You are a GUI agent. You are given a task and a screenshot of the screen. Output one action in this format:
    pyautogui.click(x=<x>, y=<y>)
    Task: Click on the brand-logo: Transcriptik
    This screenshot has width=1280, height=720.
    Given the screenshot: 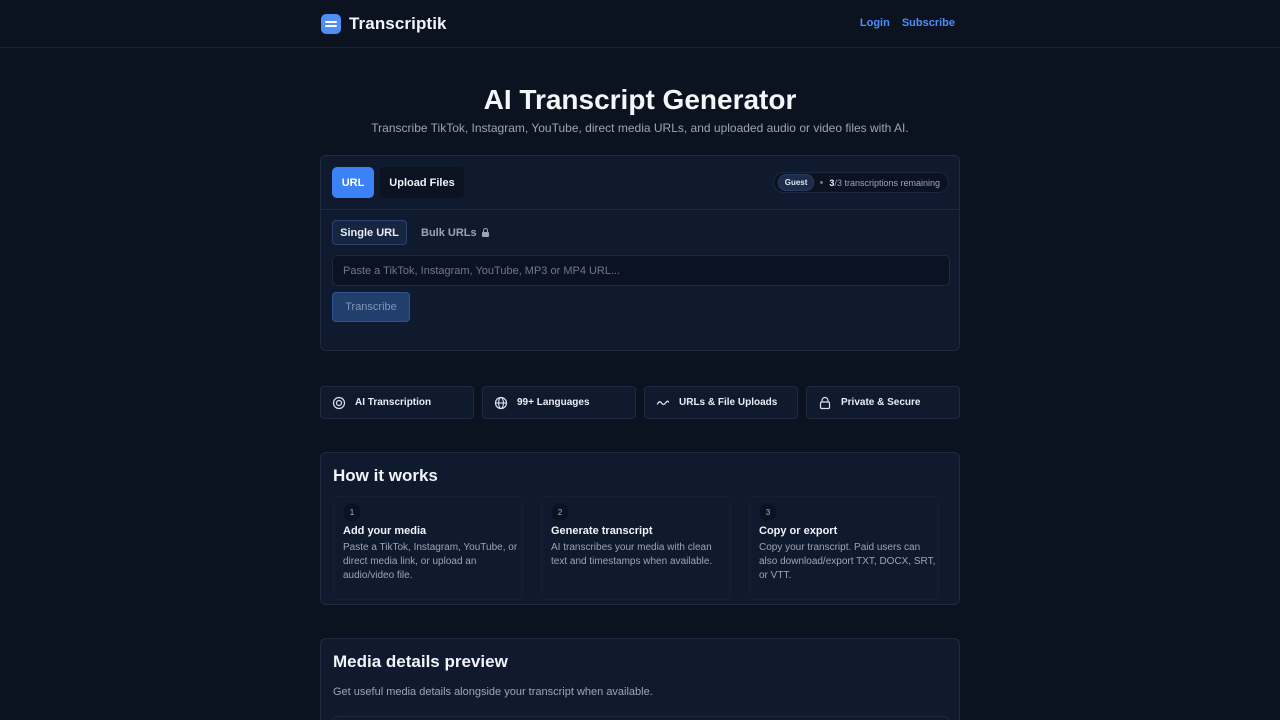 What is the action you would take?
    pyautogui.click(x=384, y=24)
    